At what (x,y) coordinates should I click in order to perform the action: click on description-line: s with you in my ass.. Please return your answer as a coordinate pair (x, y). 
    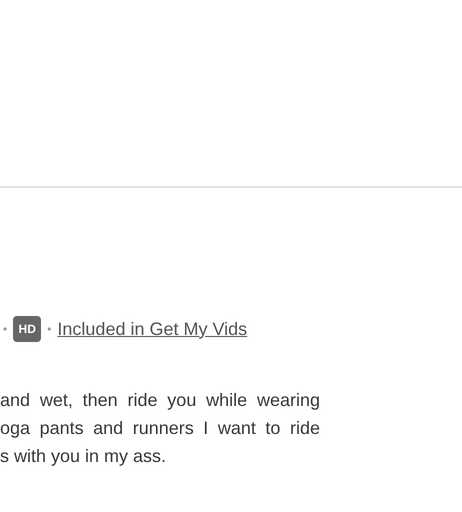
    Looking at the image, I should click on (84, 456).